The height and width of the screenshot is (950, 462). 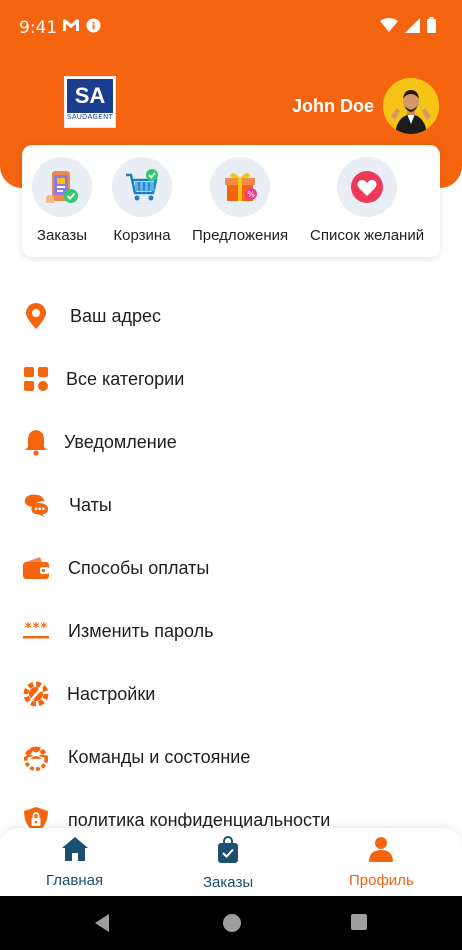 I want to click on bottom-navigation: Главная Заказы Профиль, so click(x=231, y=862).